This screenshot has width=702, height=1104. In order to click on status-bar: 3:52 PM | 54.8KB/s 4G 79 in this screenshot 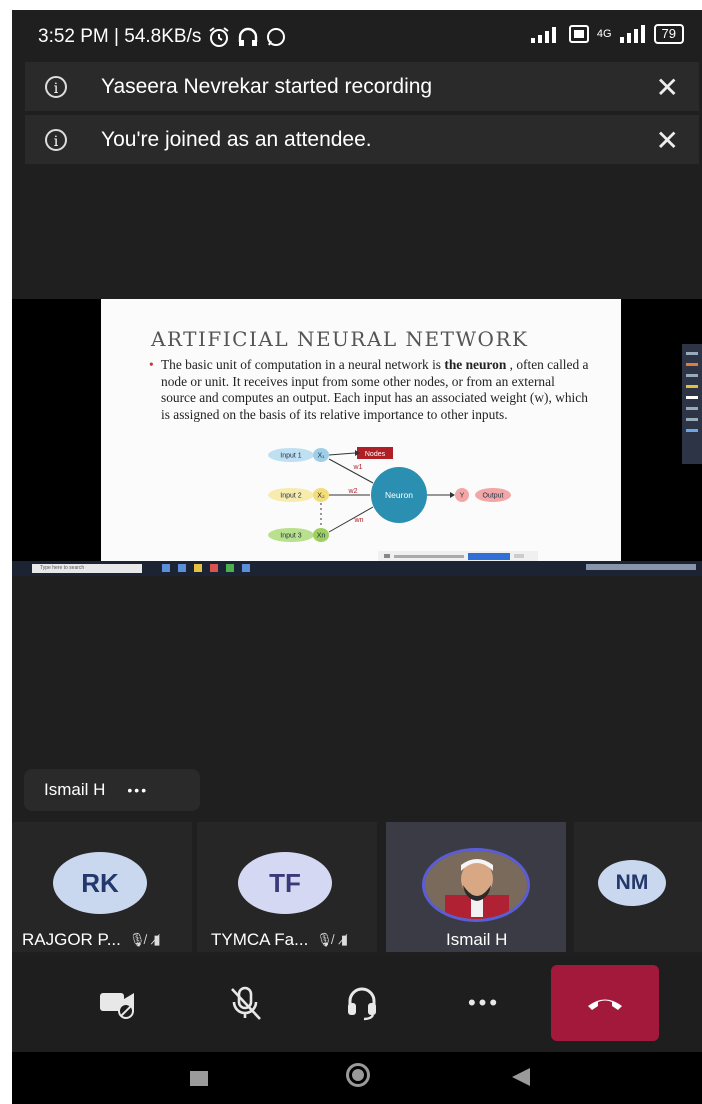, I will do `click(357, 35)`.